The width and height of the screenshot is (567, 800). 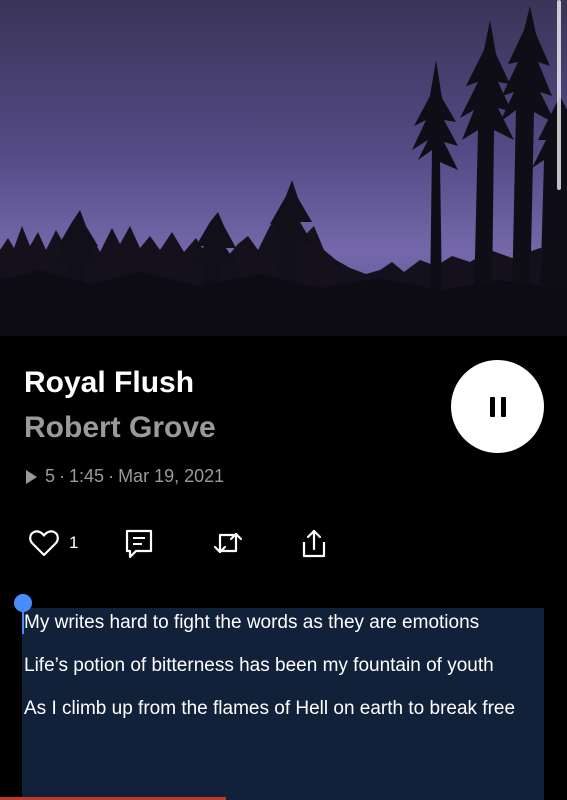 What do you see at coordinates (23, 603) in the screenshot?
I see `selection-handle` at bounding box center [23, 603].